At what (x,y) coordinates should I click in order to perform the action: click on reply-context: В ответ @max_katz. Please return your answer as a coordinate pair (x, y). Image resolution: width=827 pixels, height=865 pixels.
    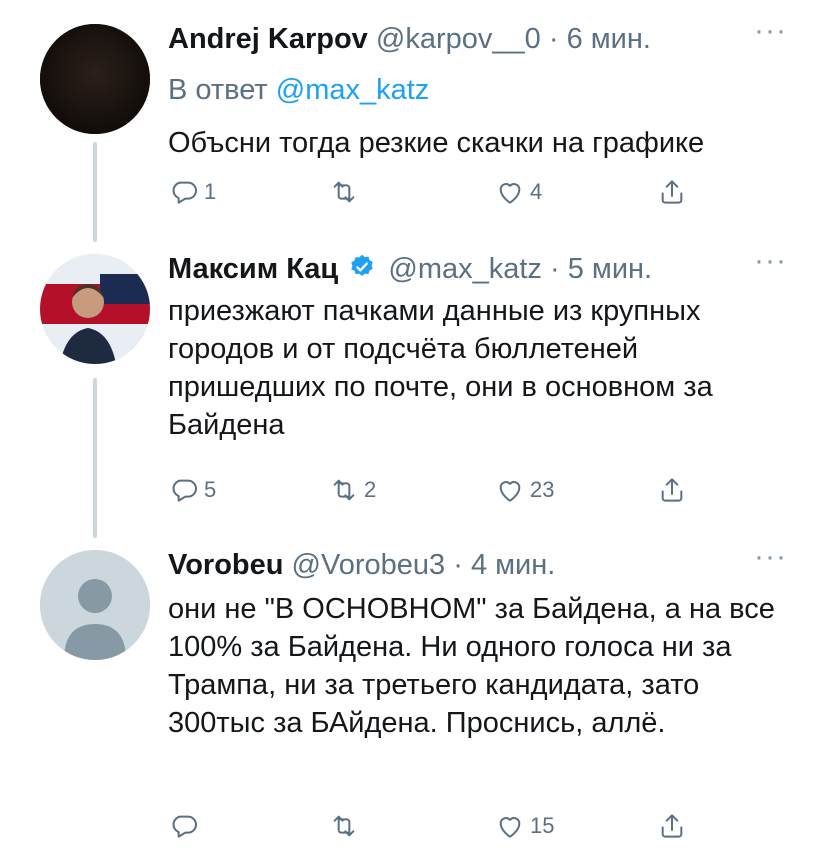
    Looking at the image, I should click on (477, 90).